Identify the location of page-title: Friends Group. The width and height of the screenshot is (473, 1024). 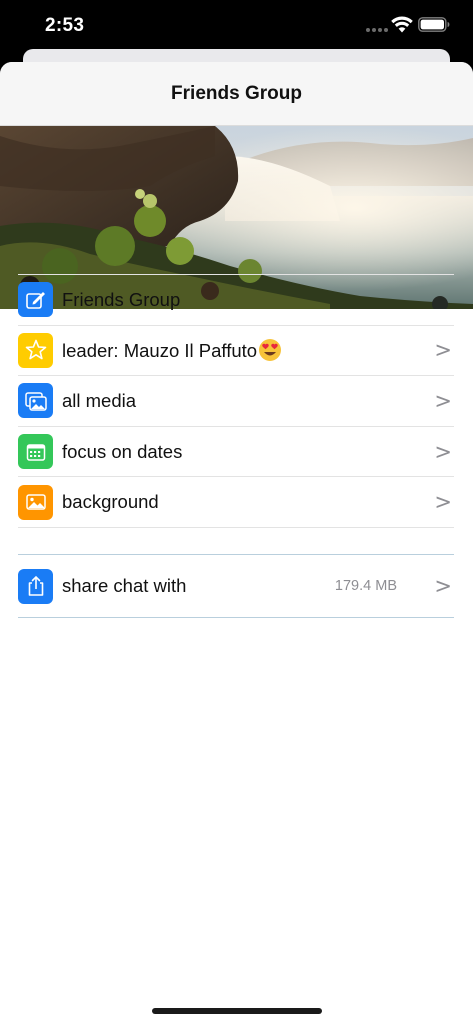
(236, 93).